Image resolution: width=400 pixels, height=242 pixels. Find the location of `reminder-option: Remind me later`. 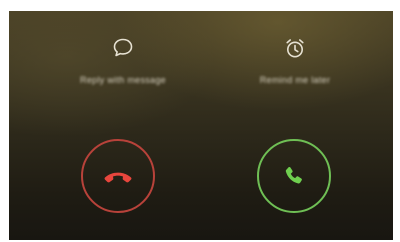

reminder-option: Remind me later is located at coordinates (295, 60).